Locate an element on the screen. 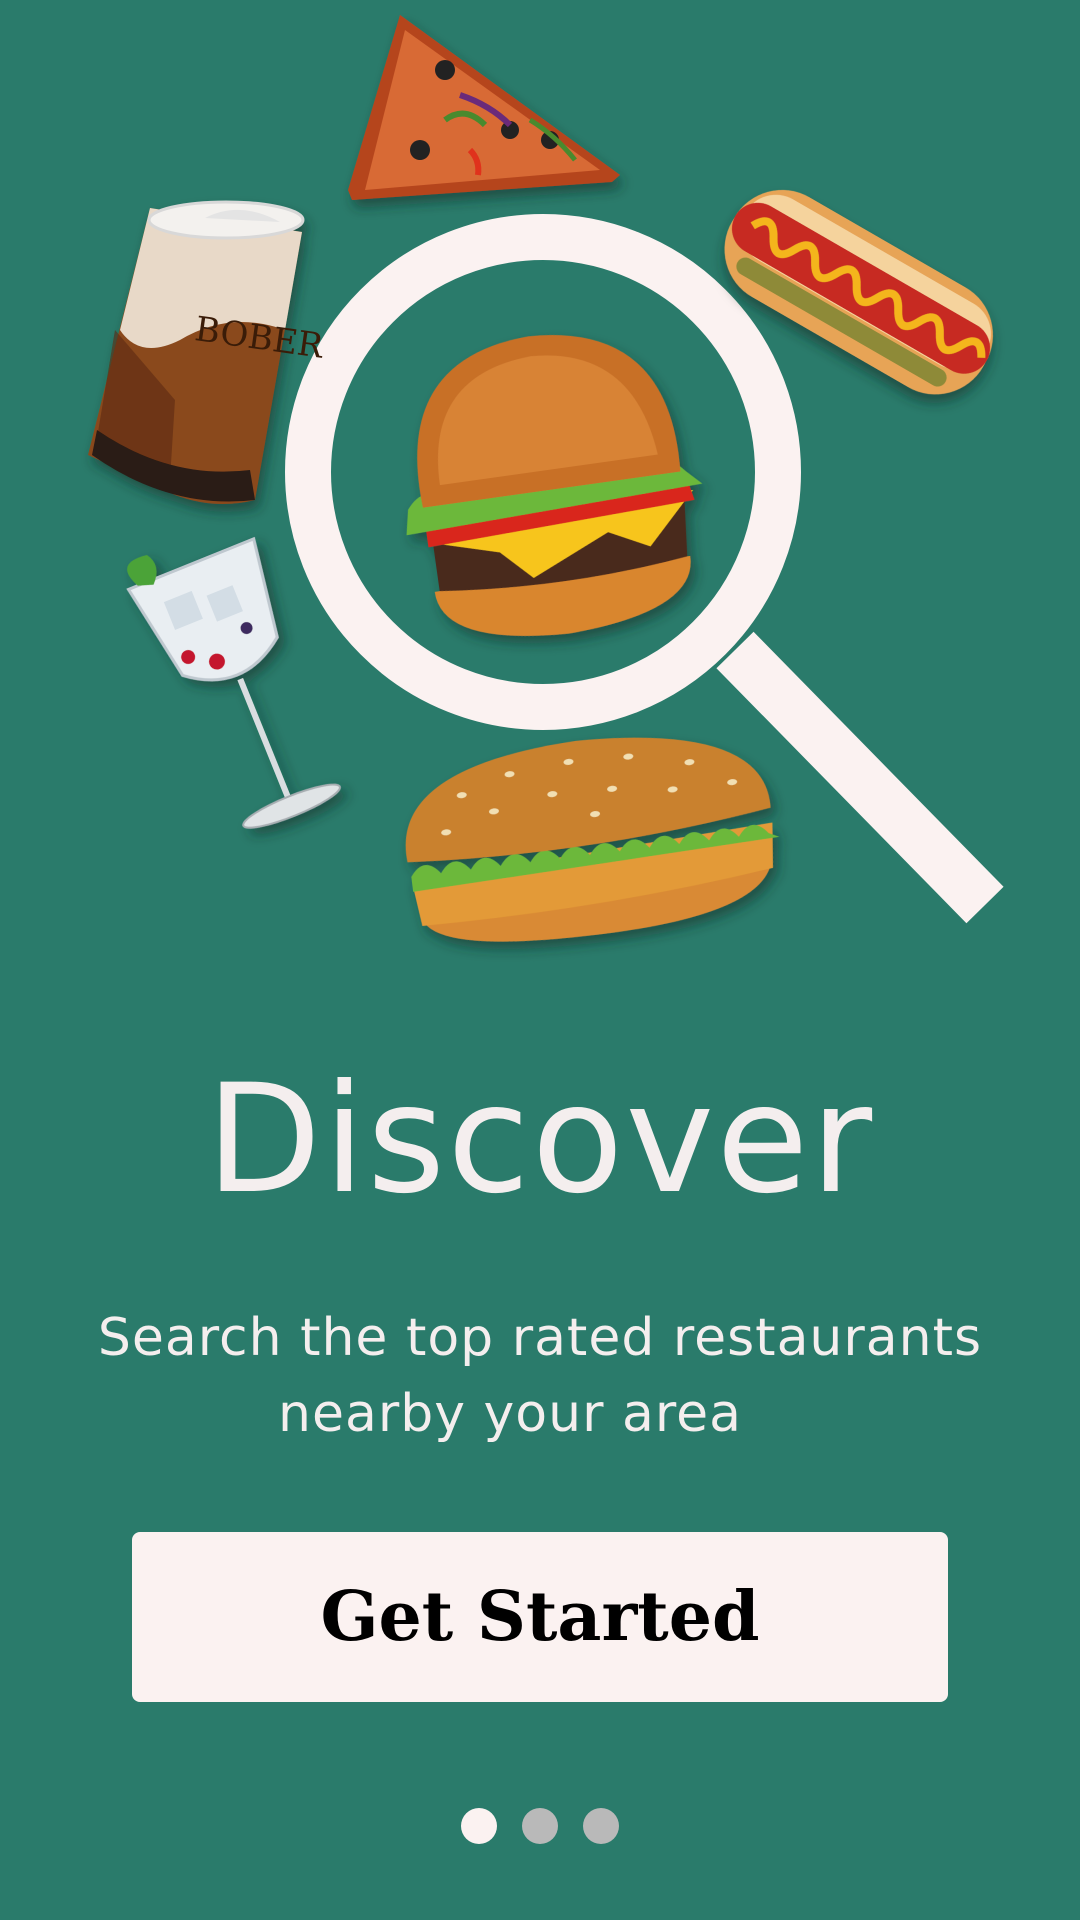 This screenshot has width=1080, height=1920. get-started-button: Get Started is located at coordinates (540, 1617).